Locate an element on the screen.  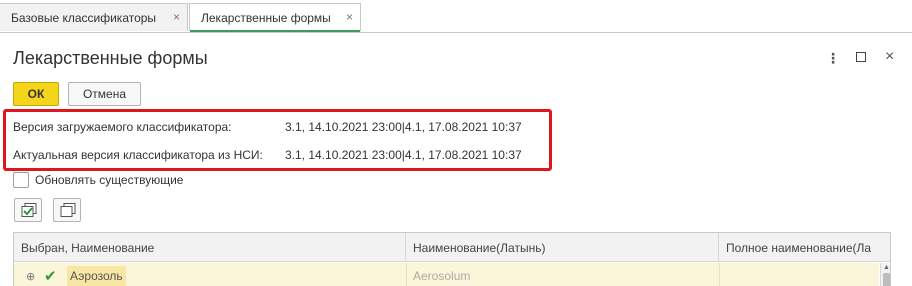
check-all-icon is located at coordinates (29, 210).